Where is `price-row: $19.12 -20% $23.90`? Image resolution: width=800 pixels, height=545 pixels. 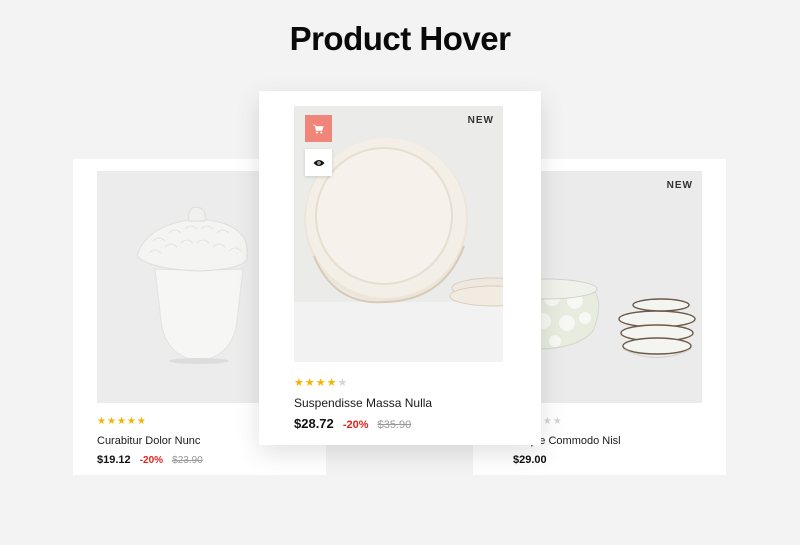
price-row: $19.12 -20% $23.90 is located at coordinates (150, 460).